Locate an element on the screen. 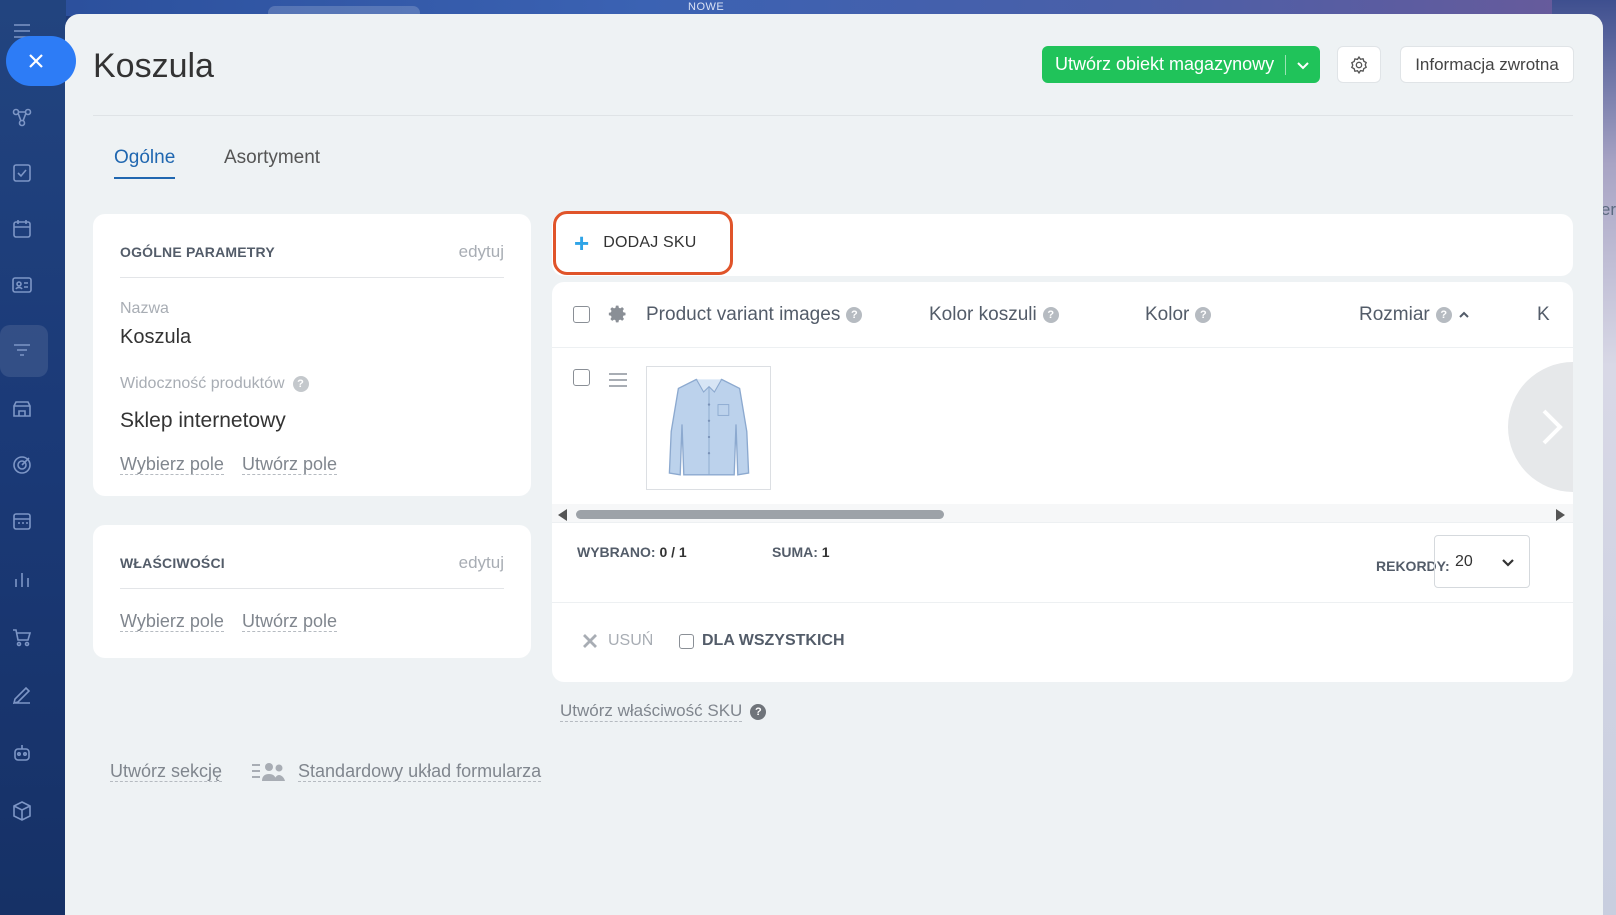 The width and height of the screenshot is (1616, 915). task-check-icon is located at coordinates (22, 173).